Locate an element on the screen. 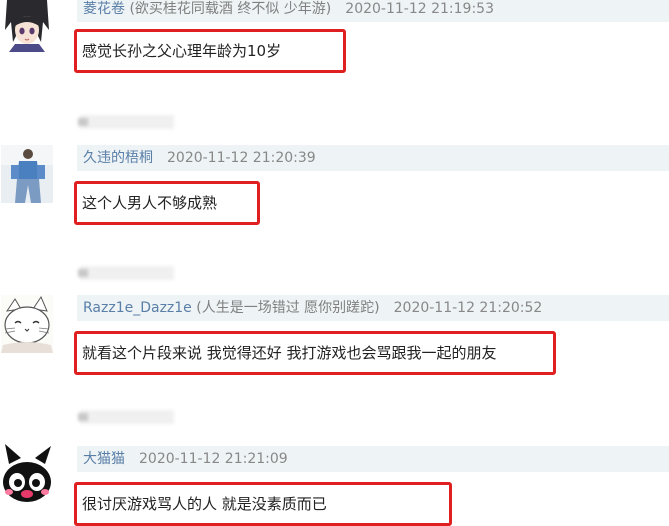 The width and height of the screenshot is (669, 526). anime-girl-avatar is located at coordinates (27, 26).